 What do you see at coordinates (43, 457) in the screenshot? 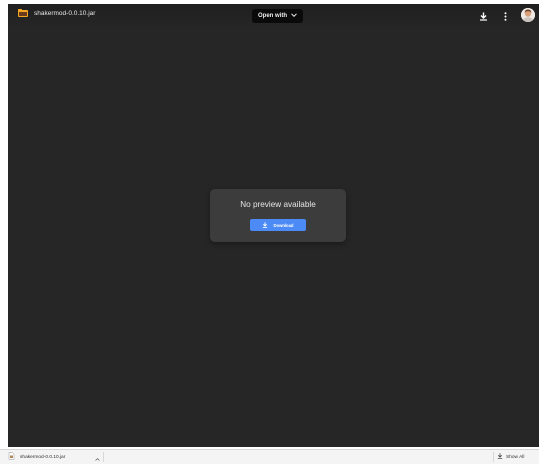
I see `download-item-name: shakermod-0.0.10.jar` at bounding box center [43, 457].